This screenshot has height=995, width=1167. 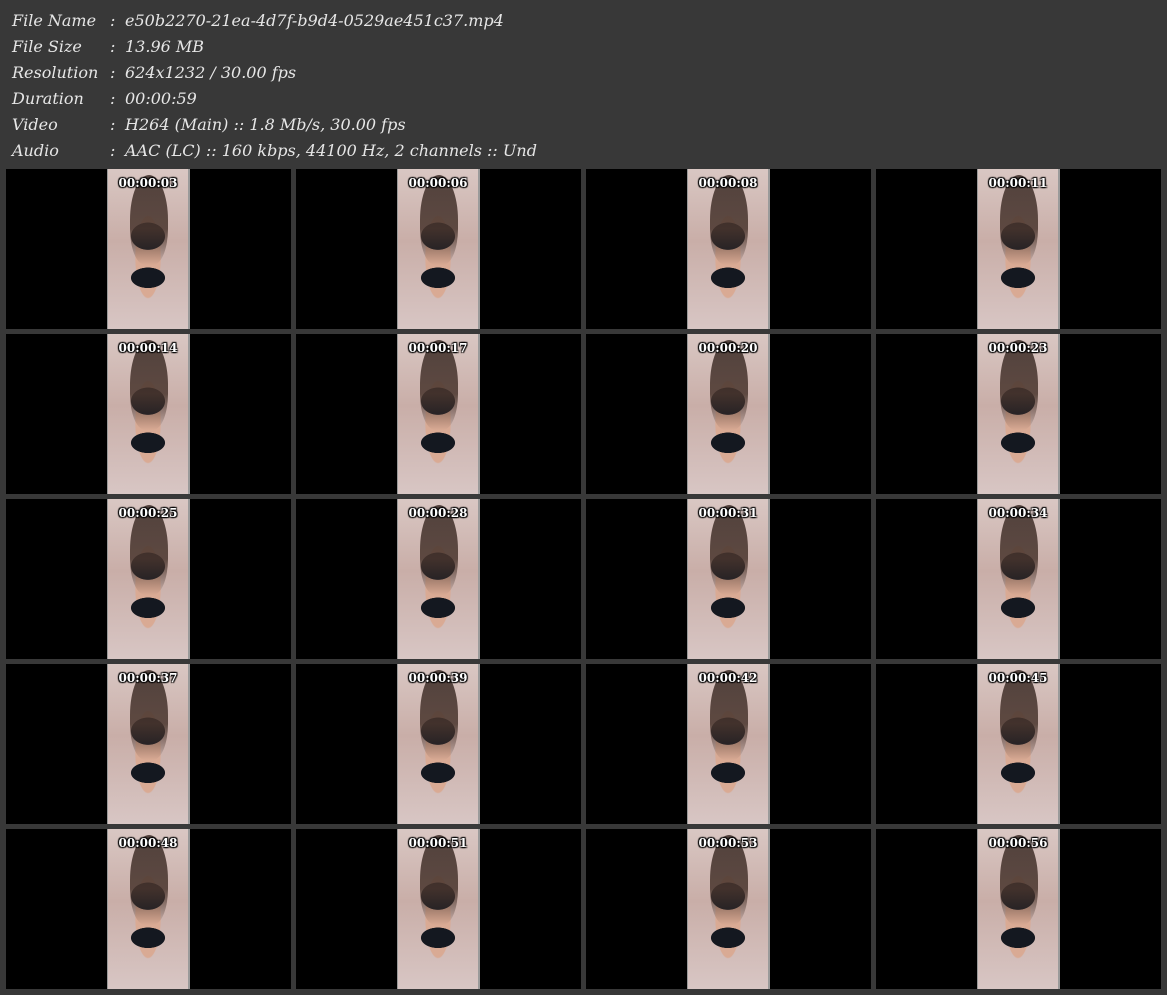 What do you see at coordinates (728, 183) in the screenshot?
I see `timestamp-label: 00:00:08` at bounding box center [728, 183].